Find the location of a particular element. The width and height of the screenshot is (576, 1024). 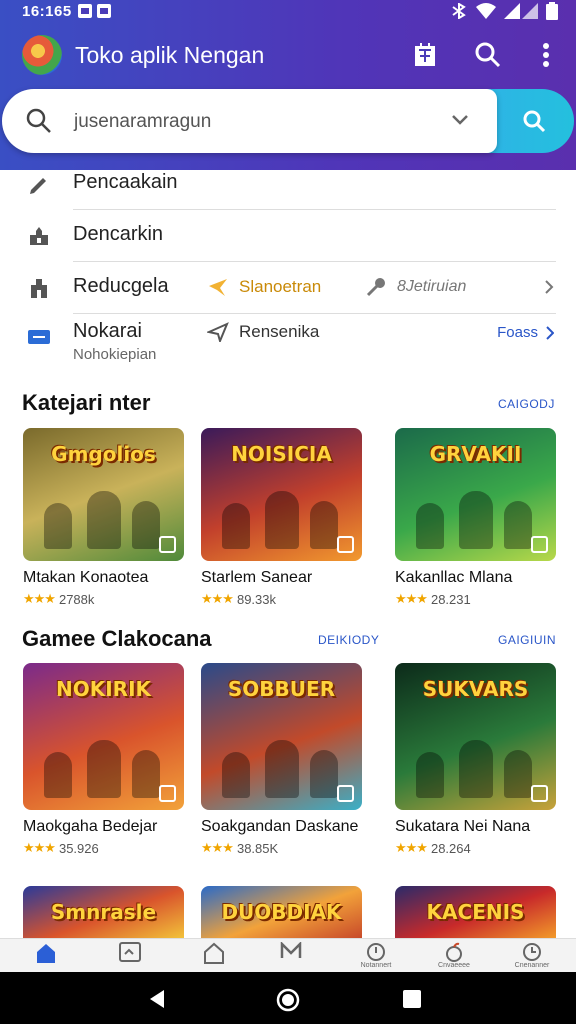

app-card: KACENIS is located at coordinates (475, 912).